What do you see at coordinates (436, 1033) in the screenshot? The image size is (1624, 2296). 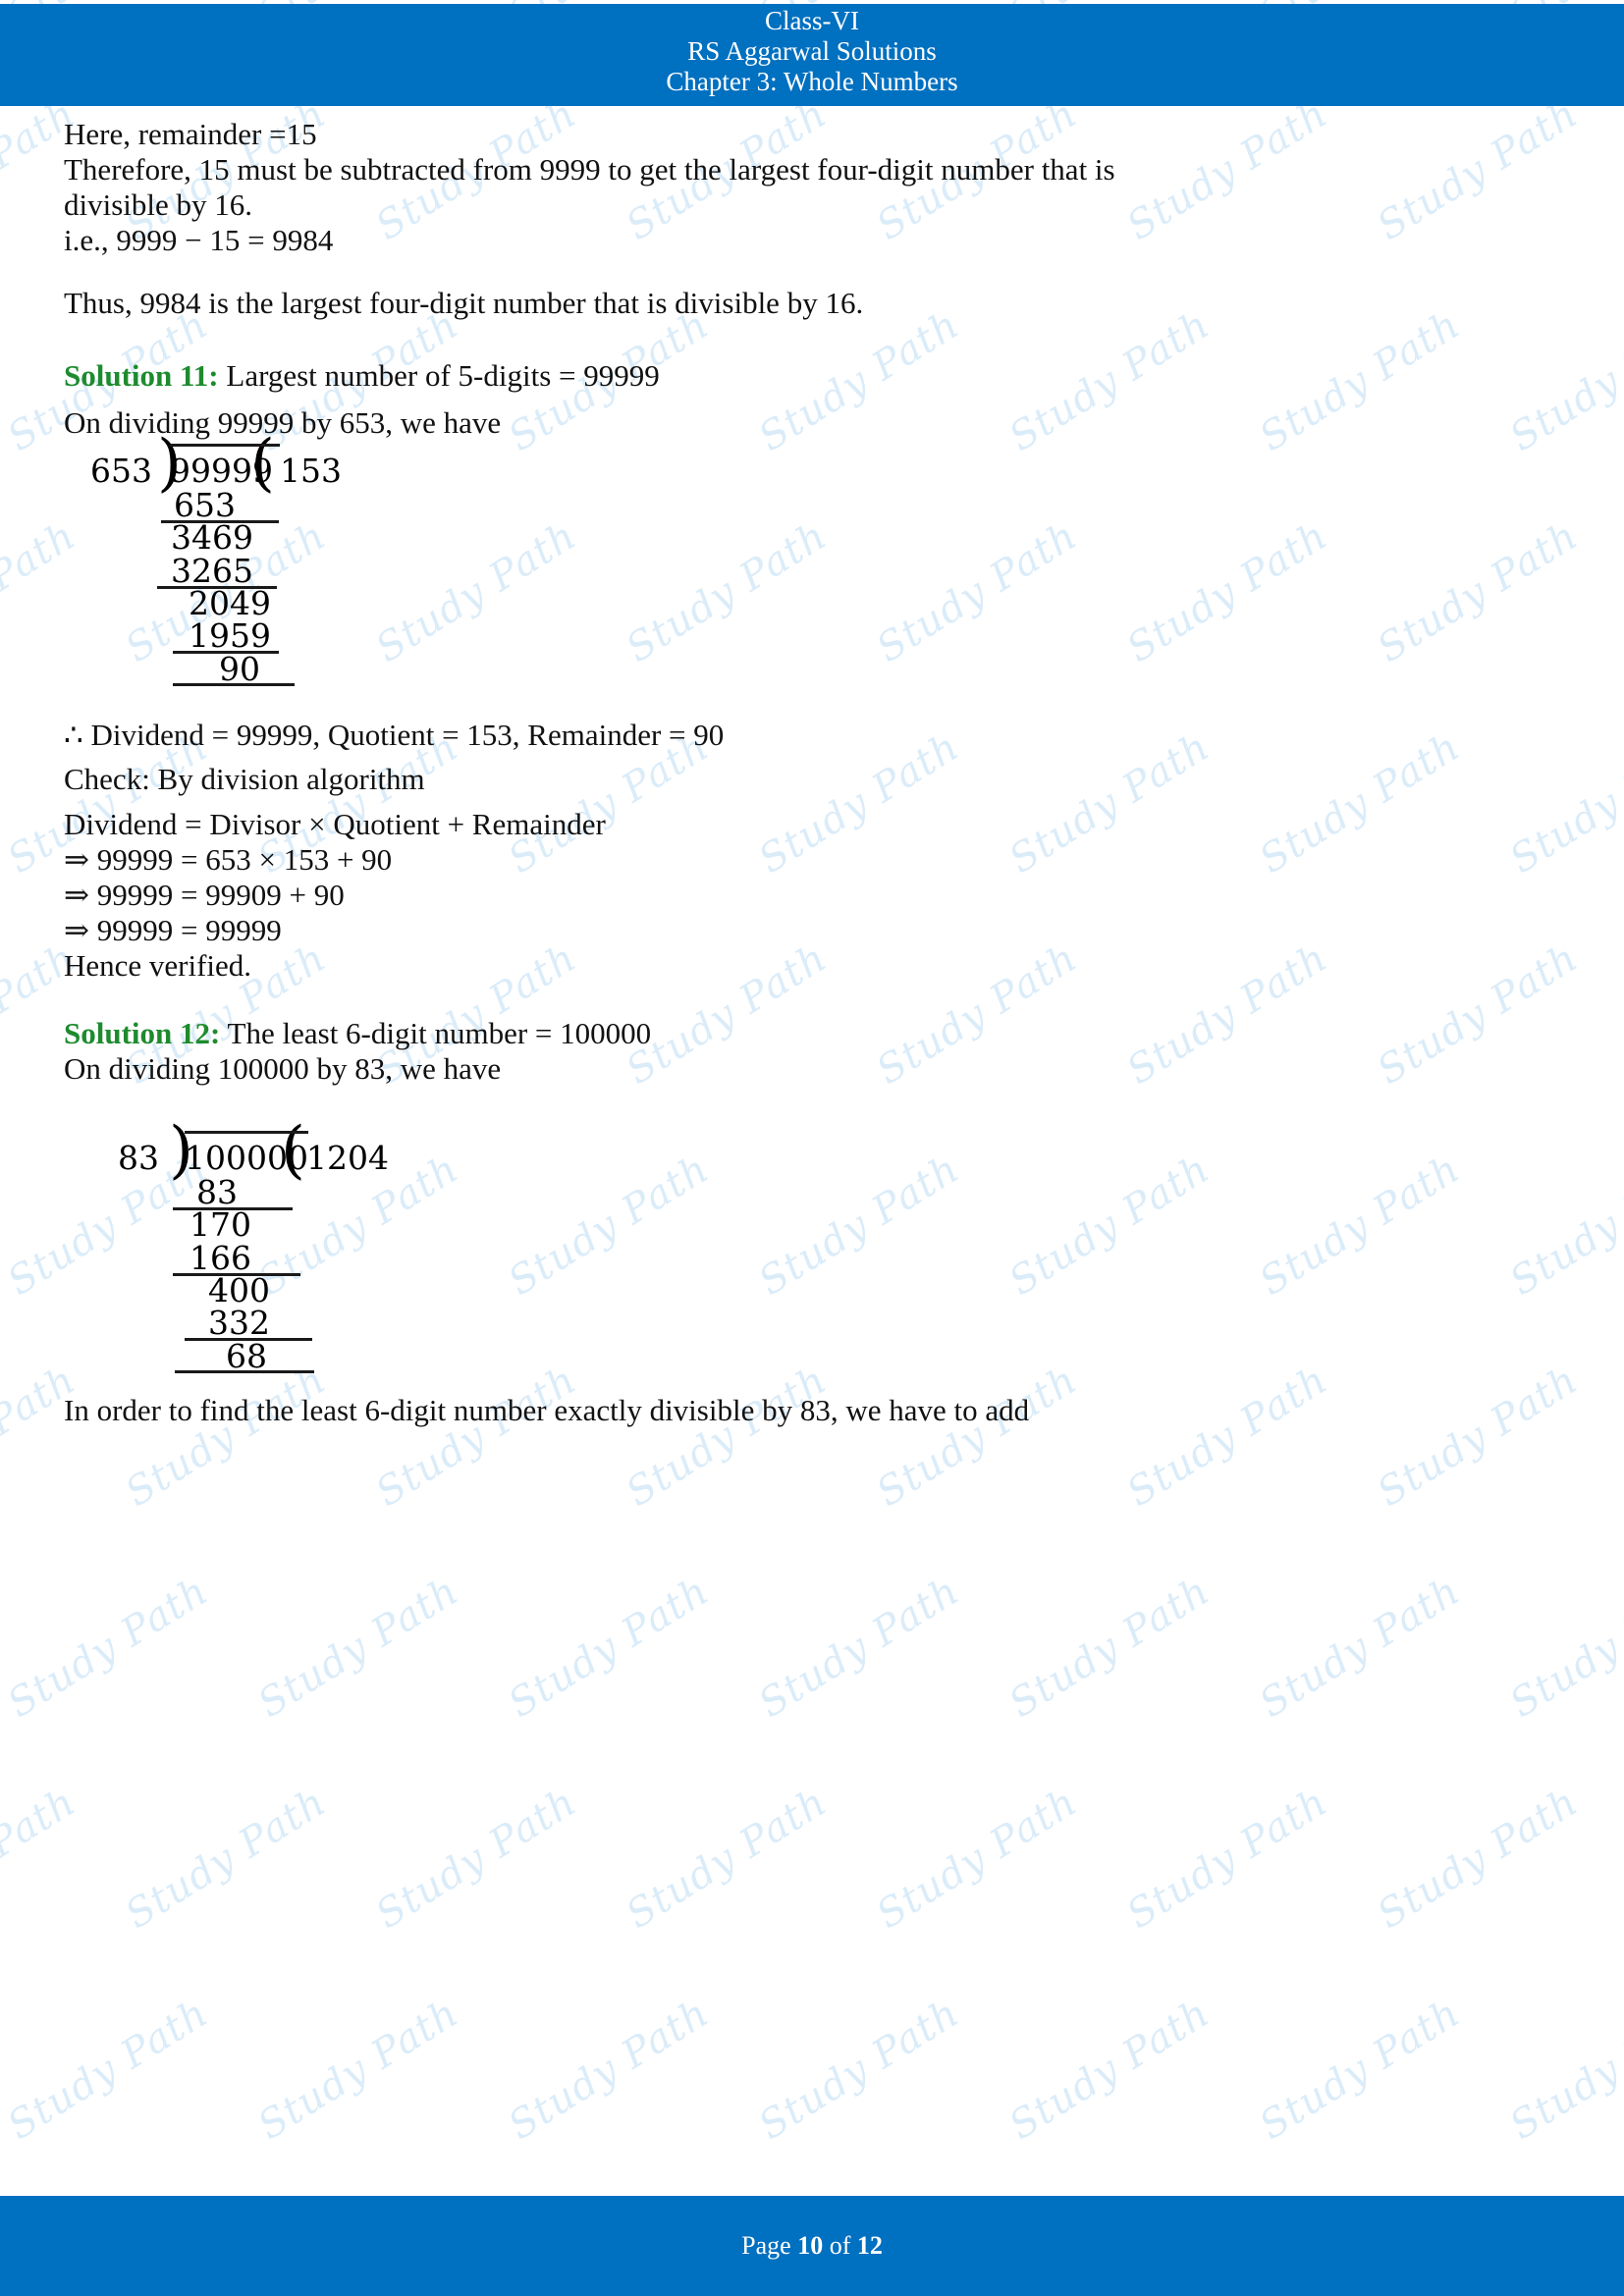 I see `solution-12-statement: The least 6-digit number = 100000` at bounding box center [436, 1033].